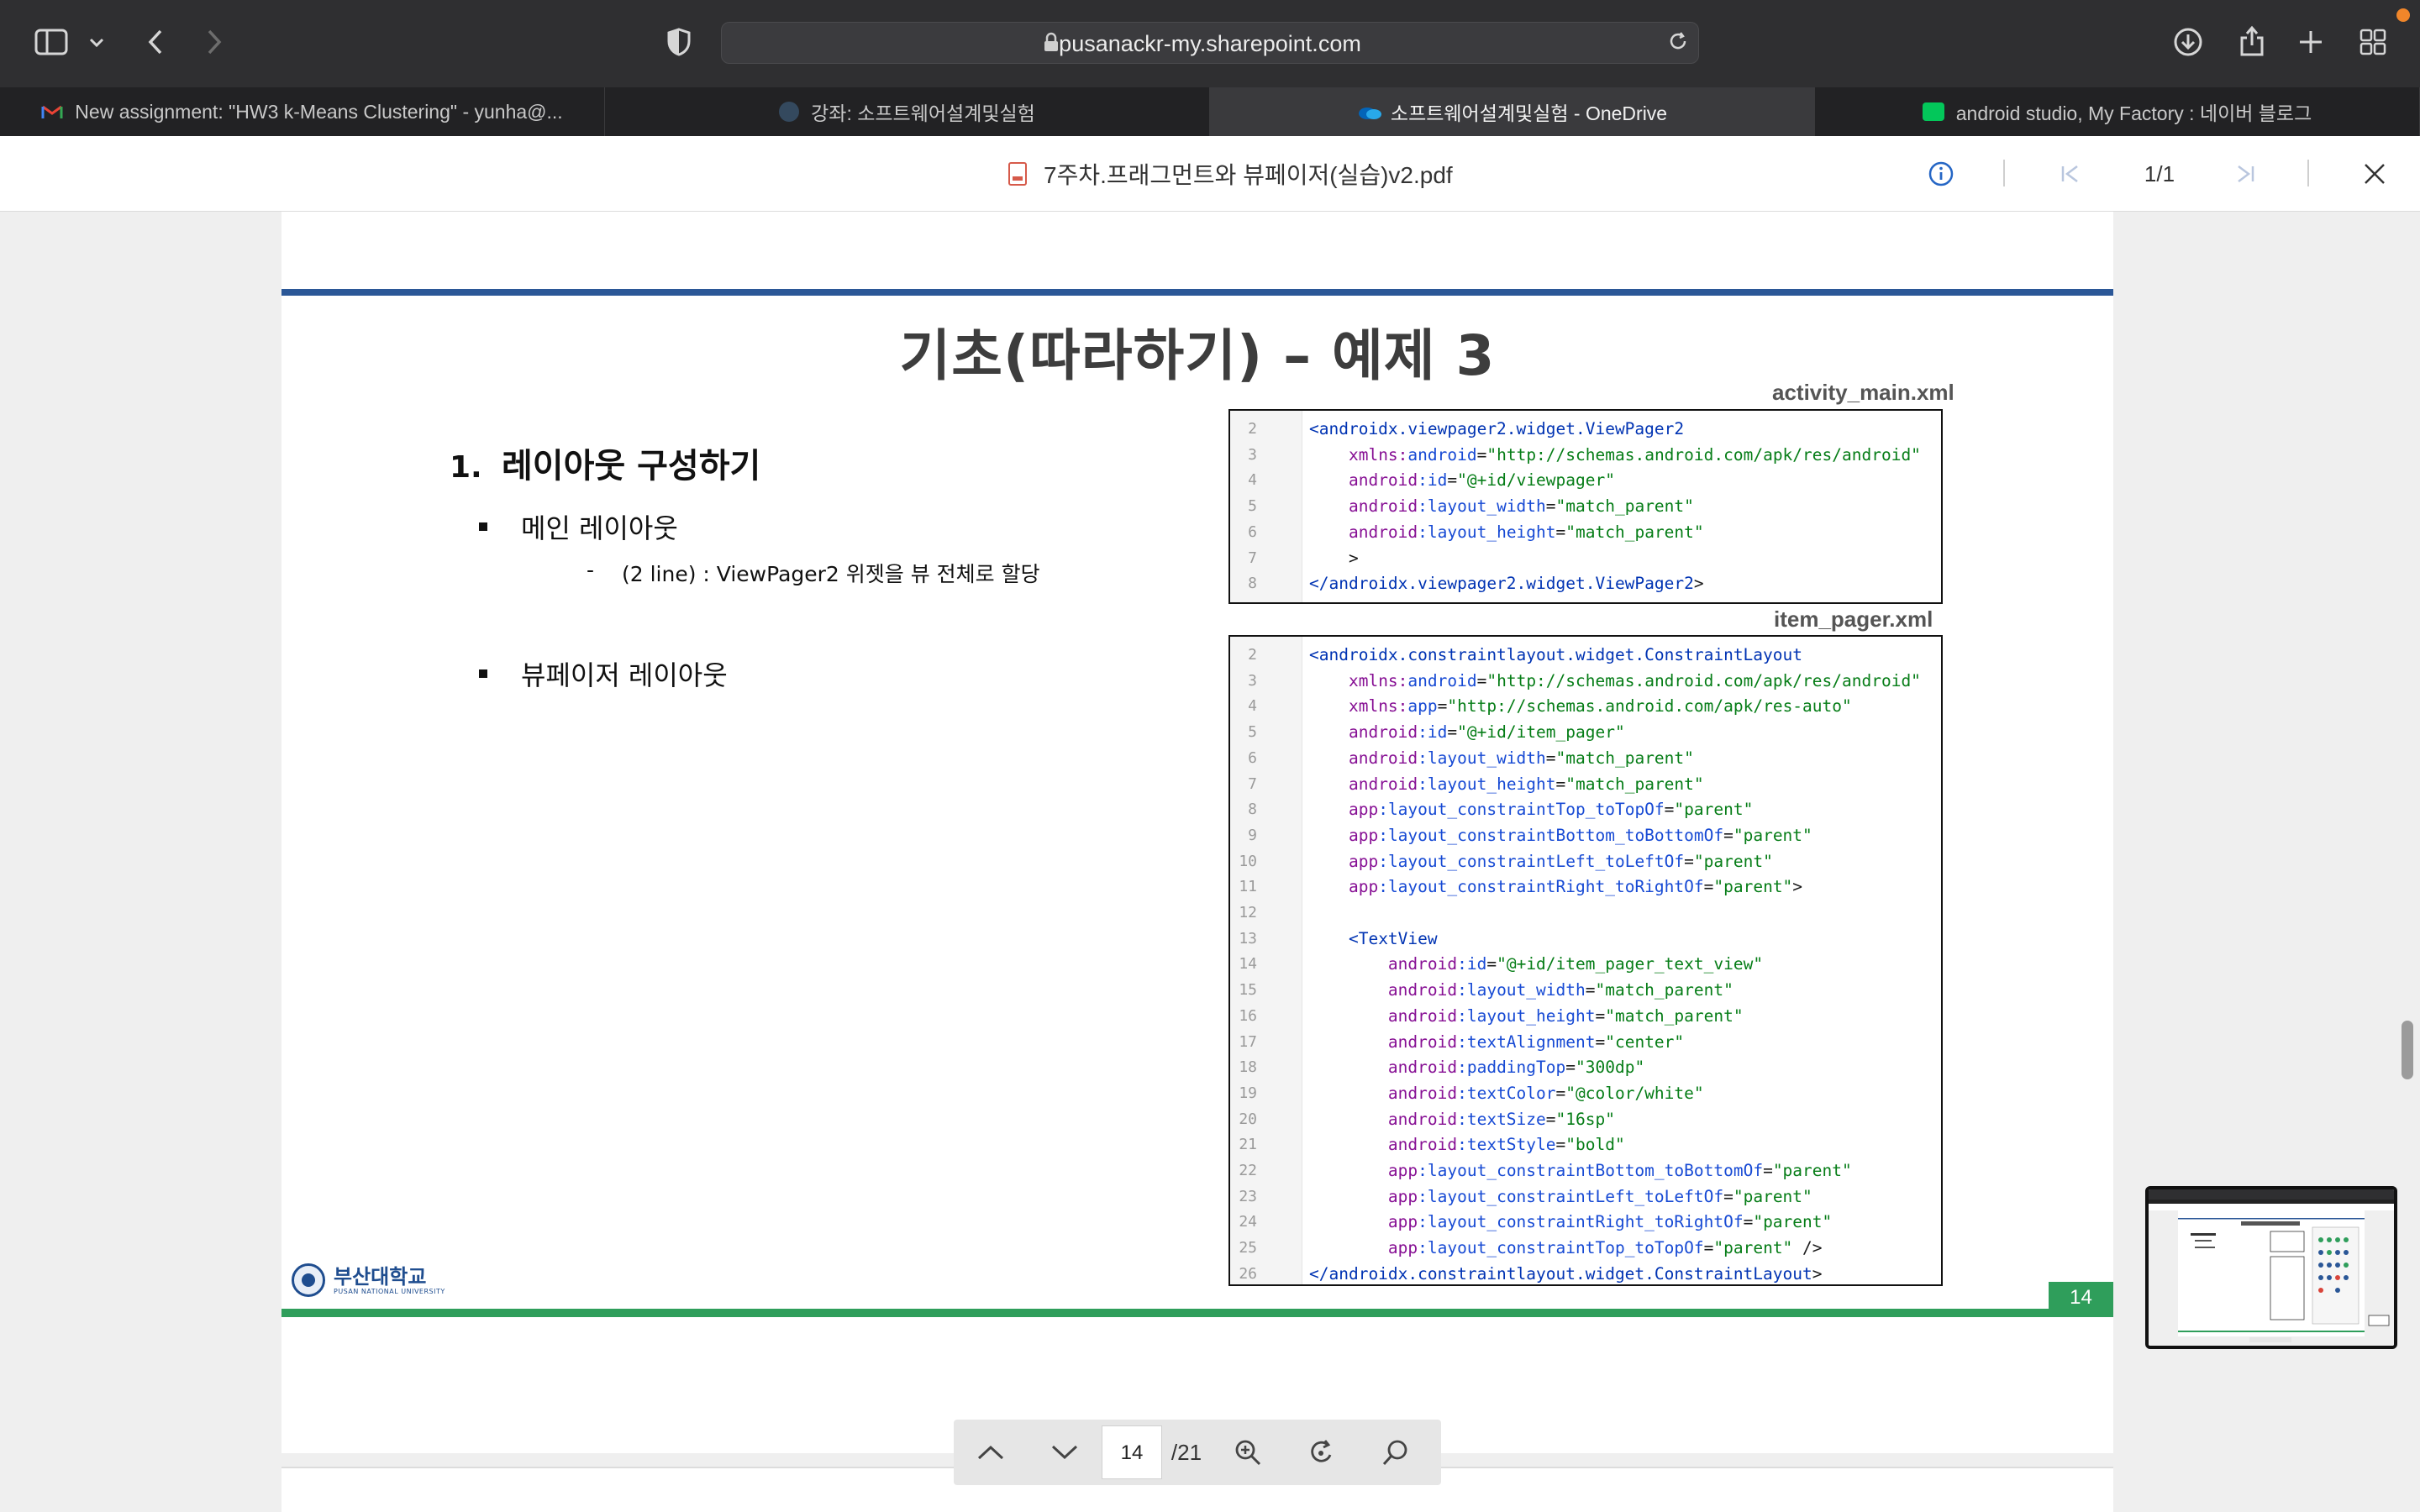  I want to click on zoom-in-button, so click(1248, 1452).